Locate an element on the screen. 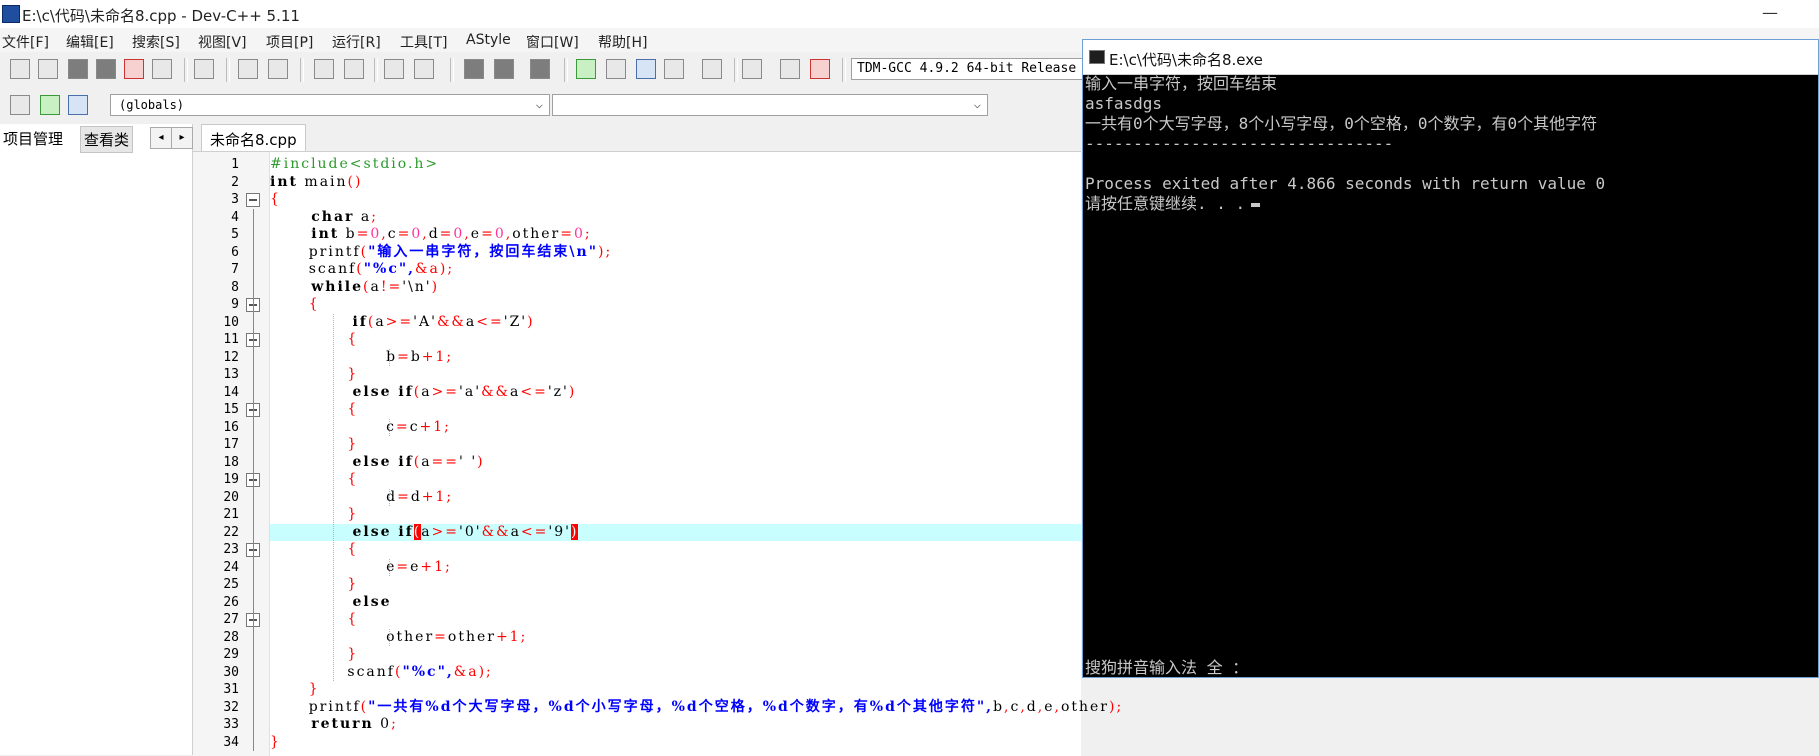 The width and height of the screenshot is (1819, 756). line-number: 6 is located at coordinates (235, 252).